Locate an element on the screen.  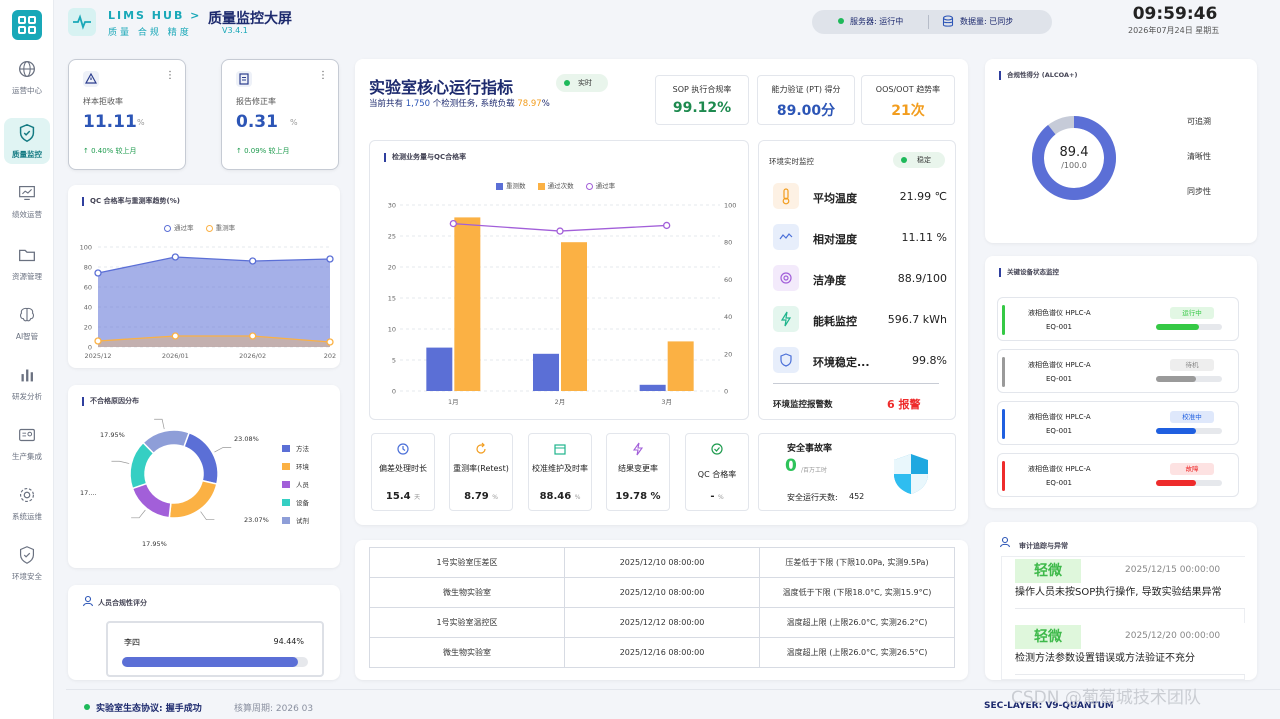
sidebar-item-ops: 运营中心 is located at coordinates (27, 77).